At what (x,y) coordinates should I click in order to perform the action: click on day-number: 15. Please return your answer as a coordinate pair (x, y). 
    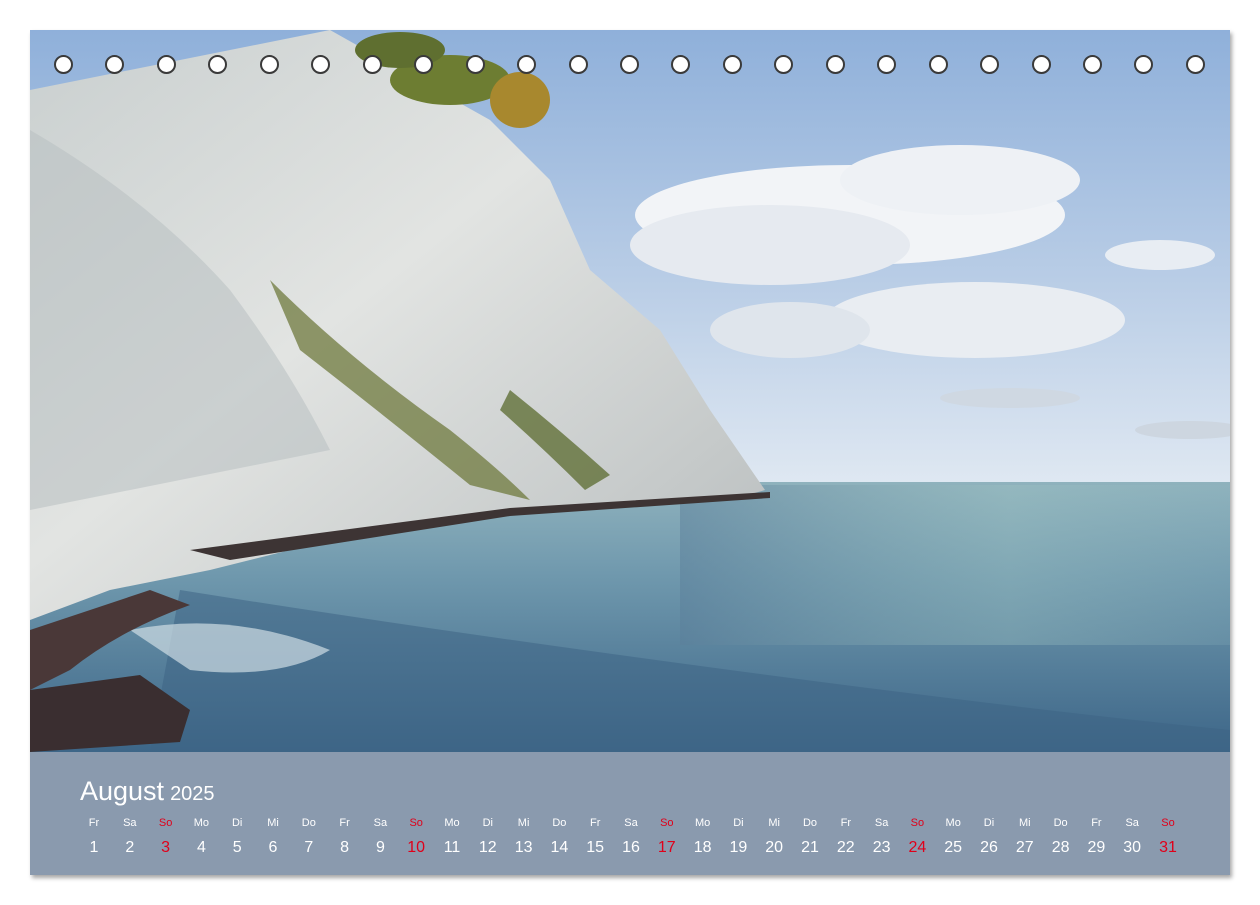
    Looking at the image, I should click on (595, 847).